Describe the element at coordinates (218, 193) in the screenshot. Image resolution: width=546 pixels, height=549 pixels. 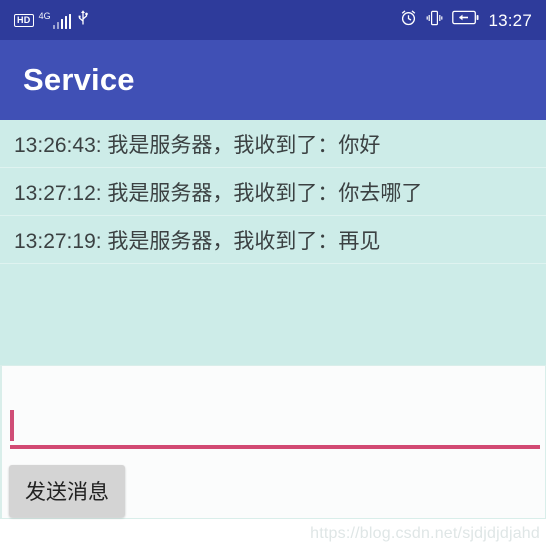
I see `message-text: 13:27:12: 我是服务器，我收到了：你去哪了` at that location.